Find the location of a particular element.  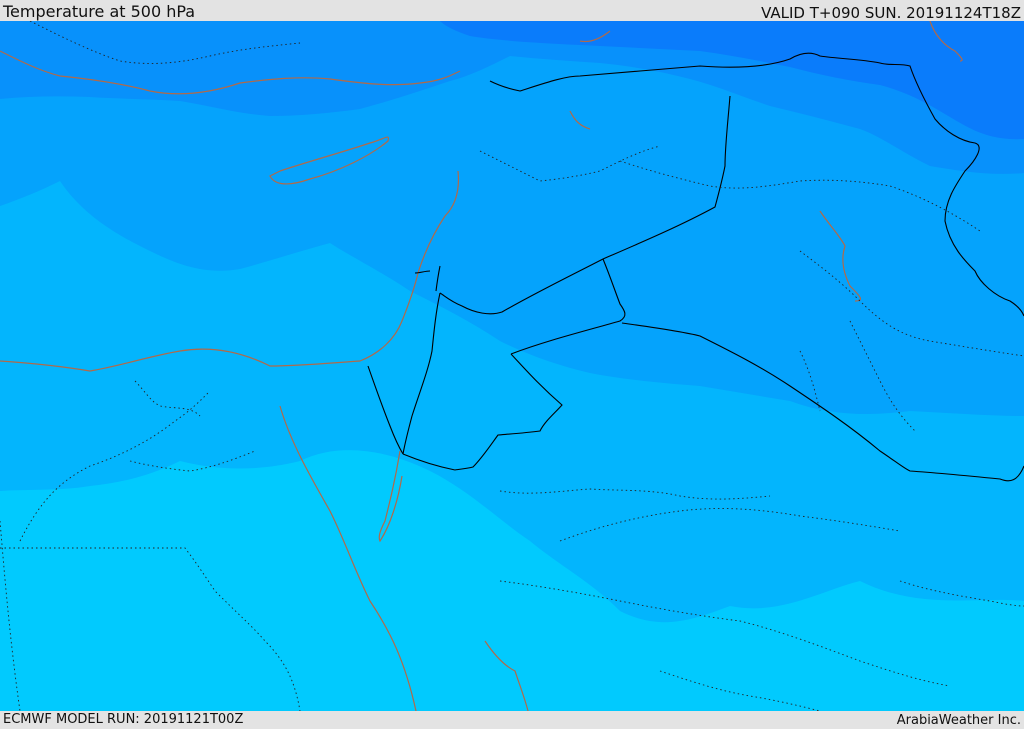

valid-time: VALID T+090 SUN. 20191124T18Z is located at coordinates (891, 13).